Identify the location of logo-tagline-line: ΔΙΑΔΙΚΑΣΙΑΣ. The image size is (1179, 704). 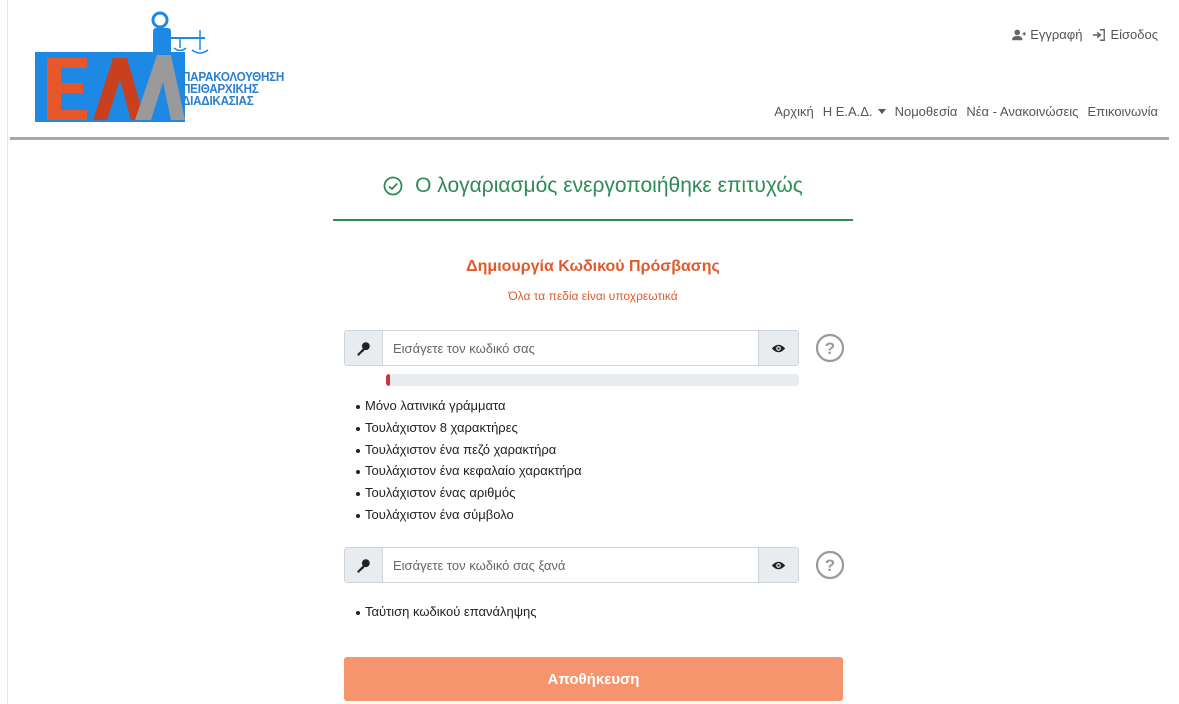
(218, 100).